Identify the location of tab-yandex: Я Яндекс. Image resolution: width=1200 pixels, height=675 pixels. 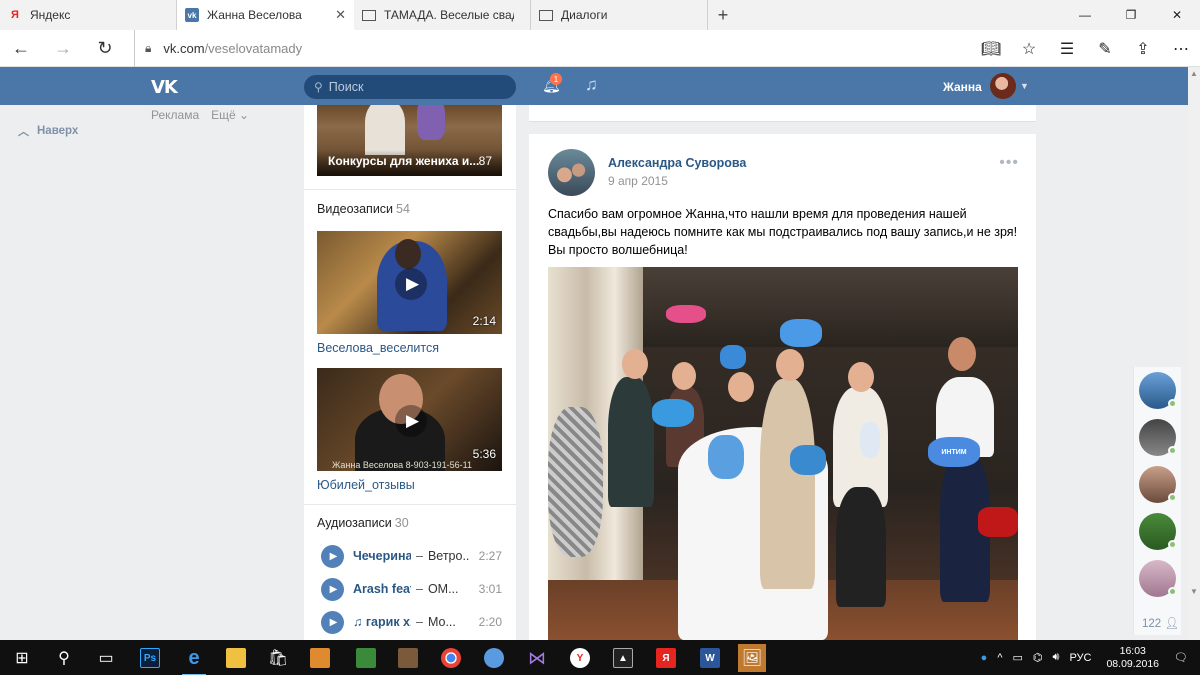
(88, 15).